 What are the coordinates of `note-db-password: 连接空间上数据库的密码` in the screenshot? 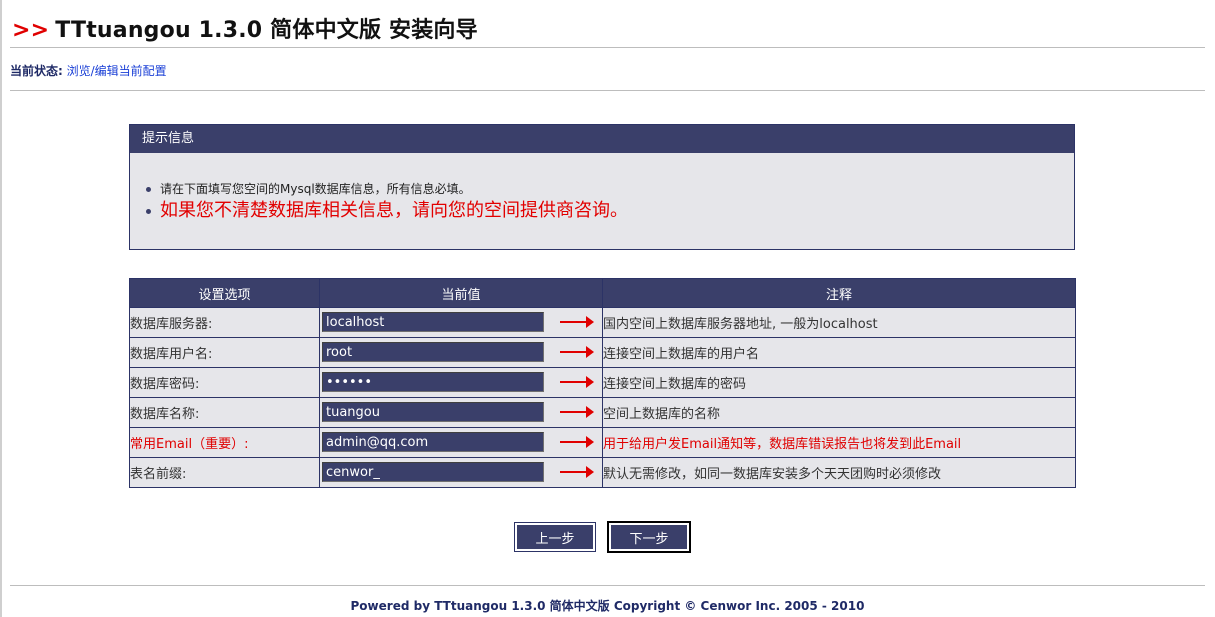 It's located at (839, 382).